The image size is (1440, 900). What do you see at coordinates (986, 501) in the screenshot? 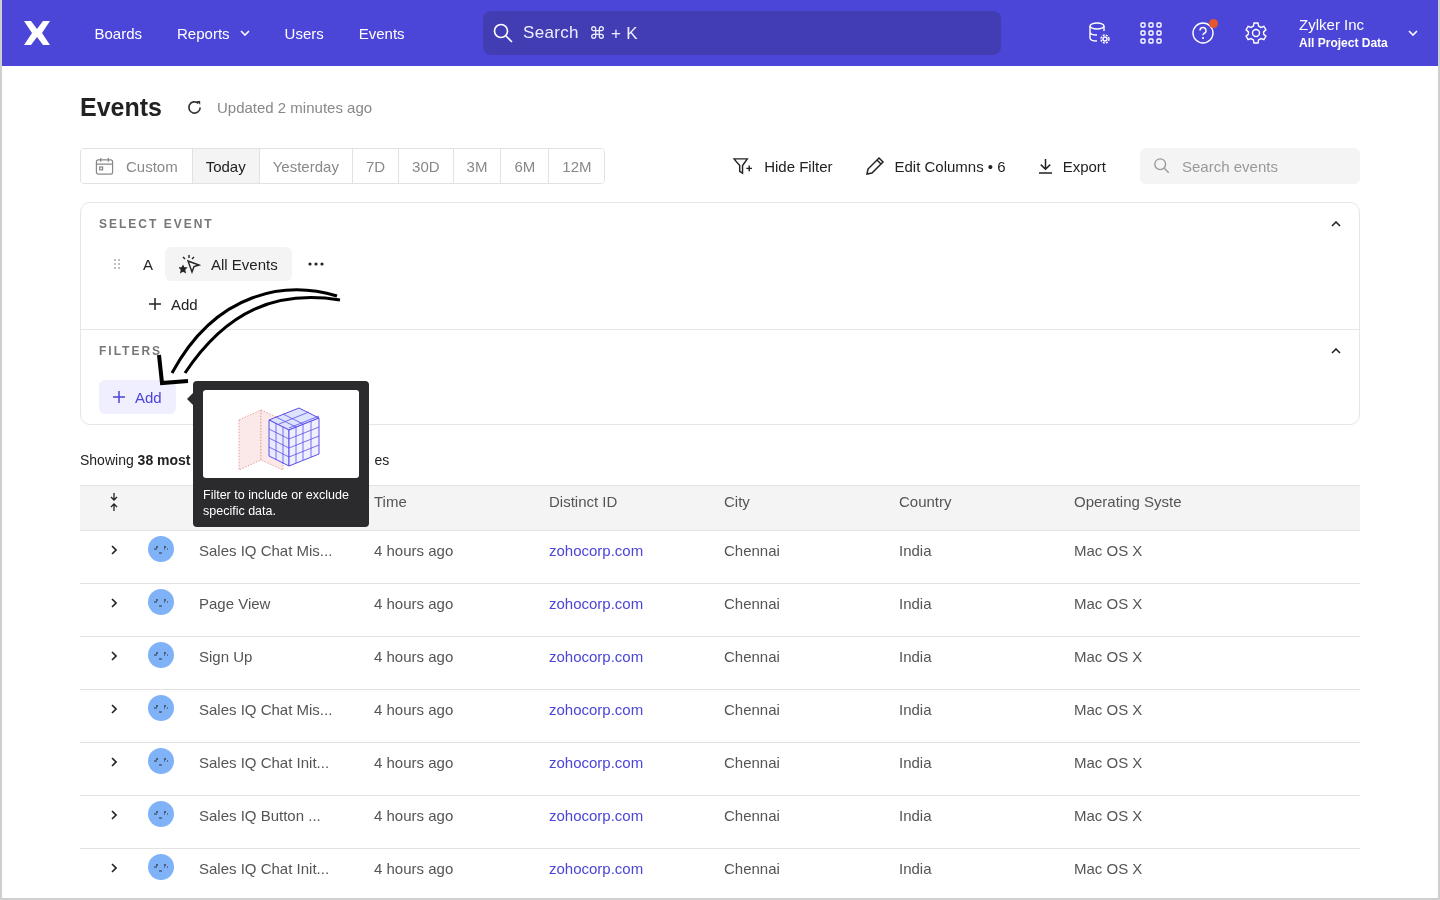
I see `column-header: Country` at bounding box center [986, 501].